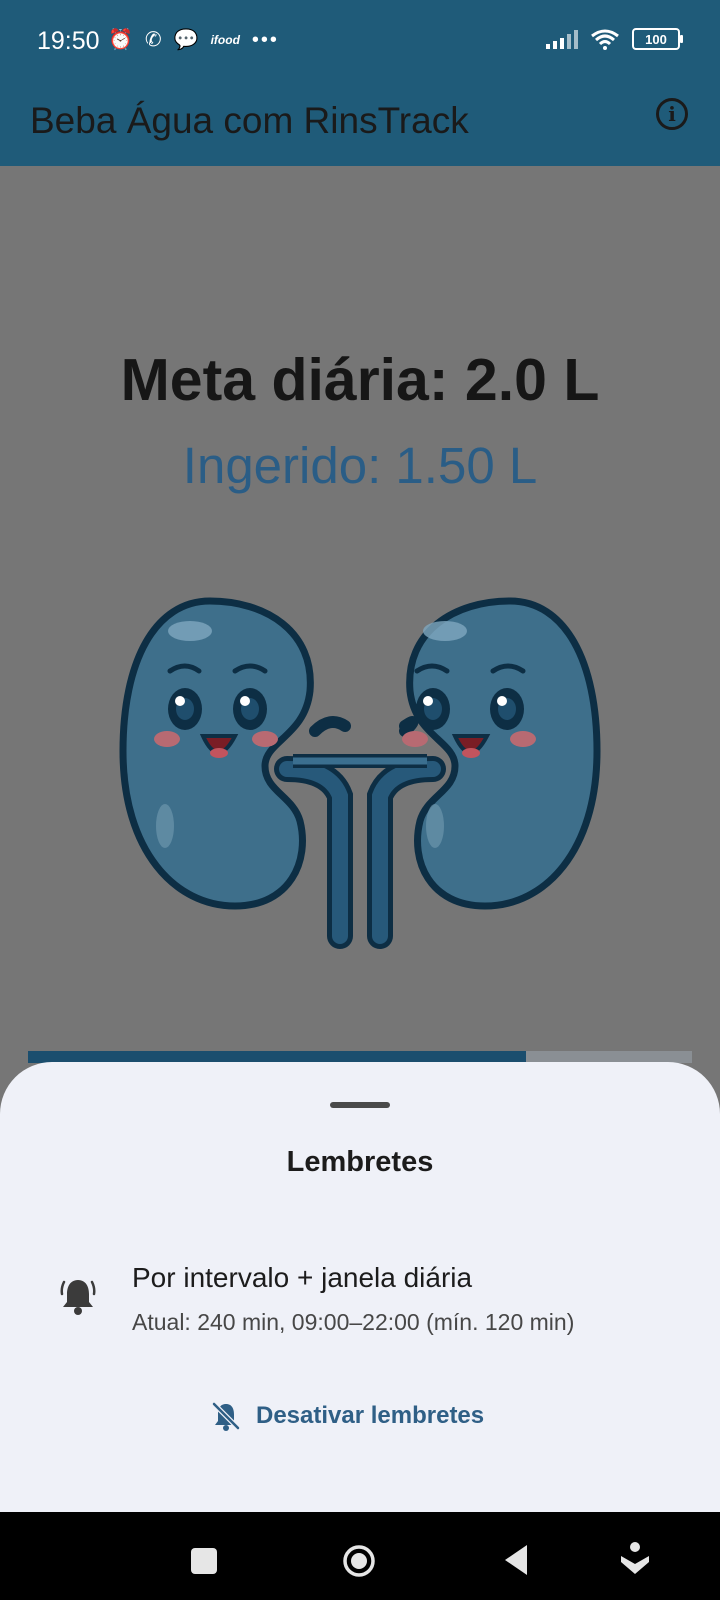 Image resolution: width=720 pixels, height=1600 pixels. Describe the element at coordinates (204, 1561) in the screenshot. I see `recents-icon` at that location.